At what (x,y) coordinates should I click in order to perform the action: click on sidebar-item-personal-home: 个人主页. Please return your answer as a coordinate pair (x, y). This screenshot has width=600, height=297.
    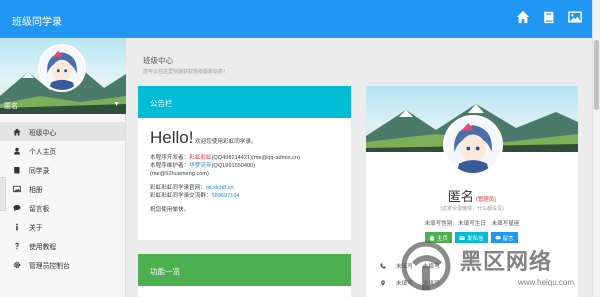
    Looking at the image, I should click on (62, 150).